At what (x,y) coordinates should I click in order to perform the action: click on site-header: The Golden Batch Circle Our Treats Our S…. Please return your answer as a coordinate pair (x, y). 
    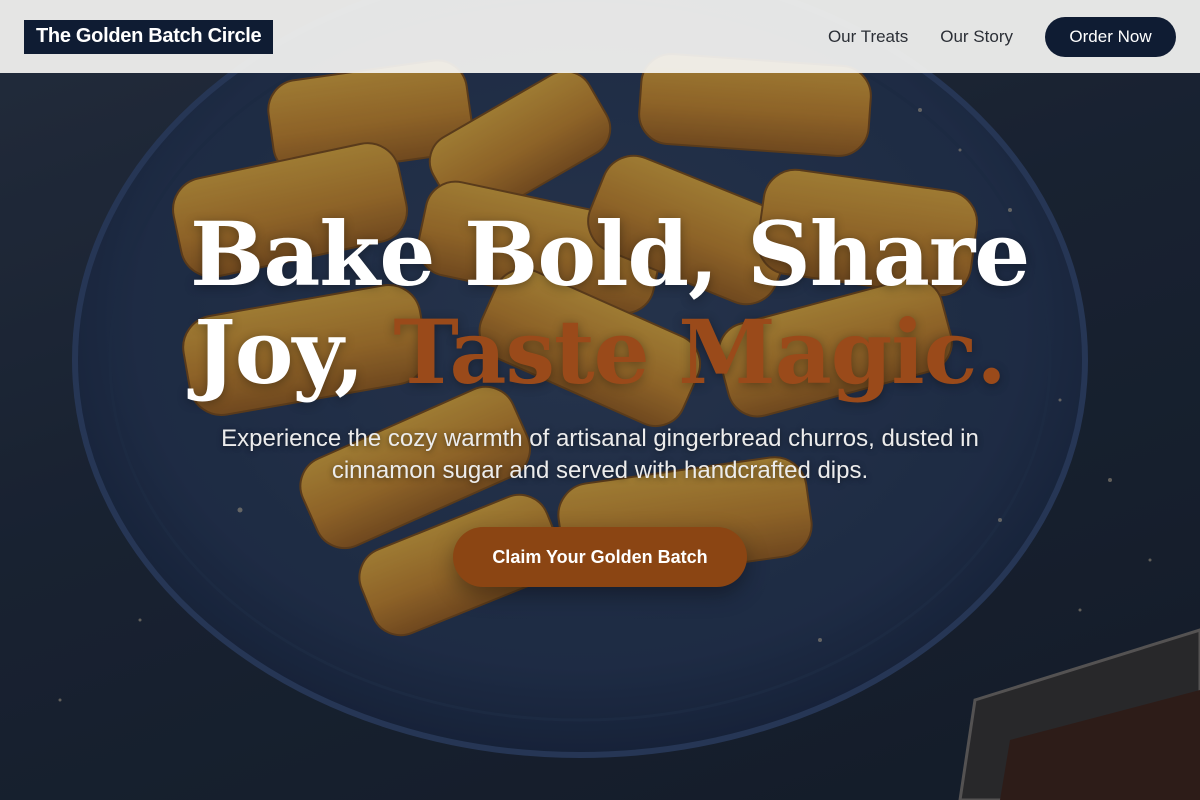
    Looking at the image, I should click on (600, 36).